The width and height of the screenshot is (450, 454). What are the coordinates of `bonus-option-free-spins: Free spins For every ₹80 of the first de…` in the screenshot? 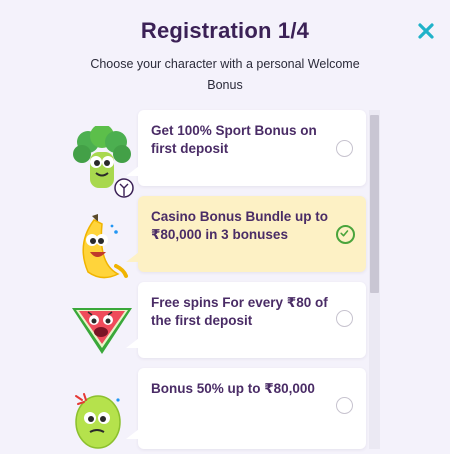 It's located at (185, 320).